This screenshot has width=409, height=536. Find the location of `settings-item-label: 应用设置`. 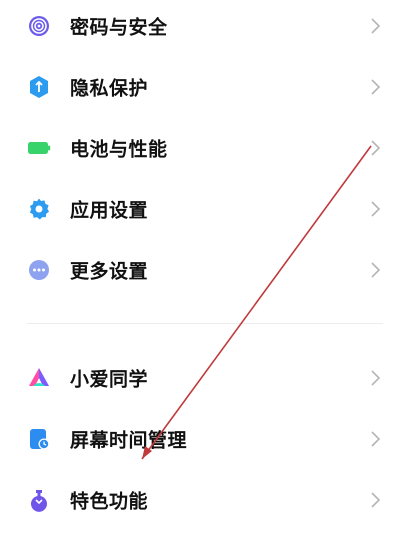

settings-item-label: 应用设置 is located at coordinates (109, 210).